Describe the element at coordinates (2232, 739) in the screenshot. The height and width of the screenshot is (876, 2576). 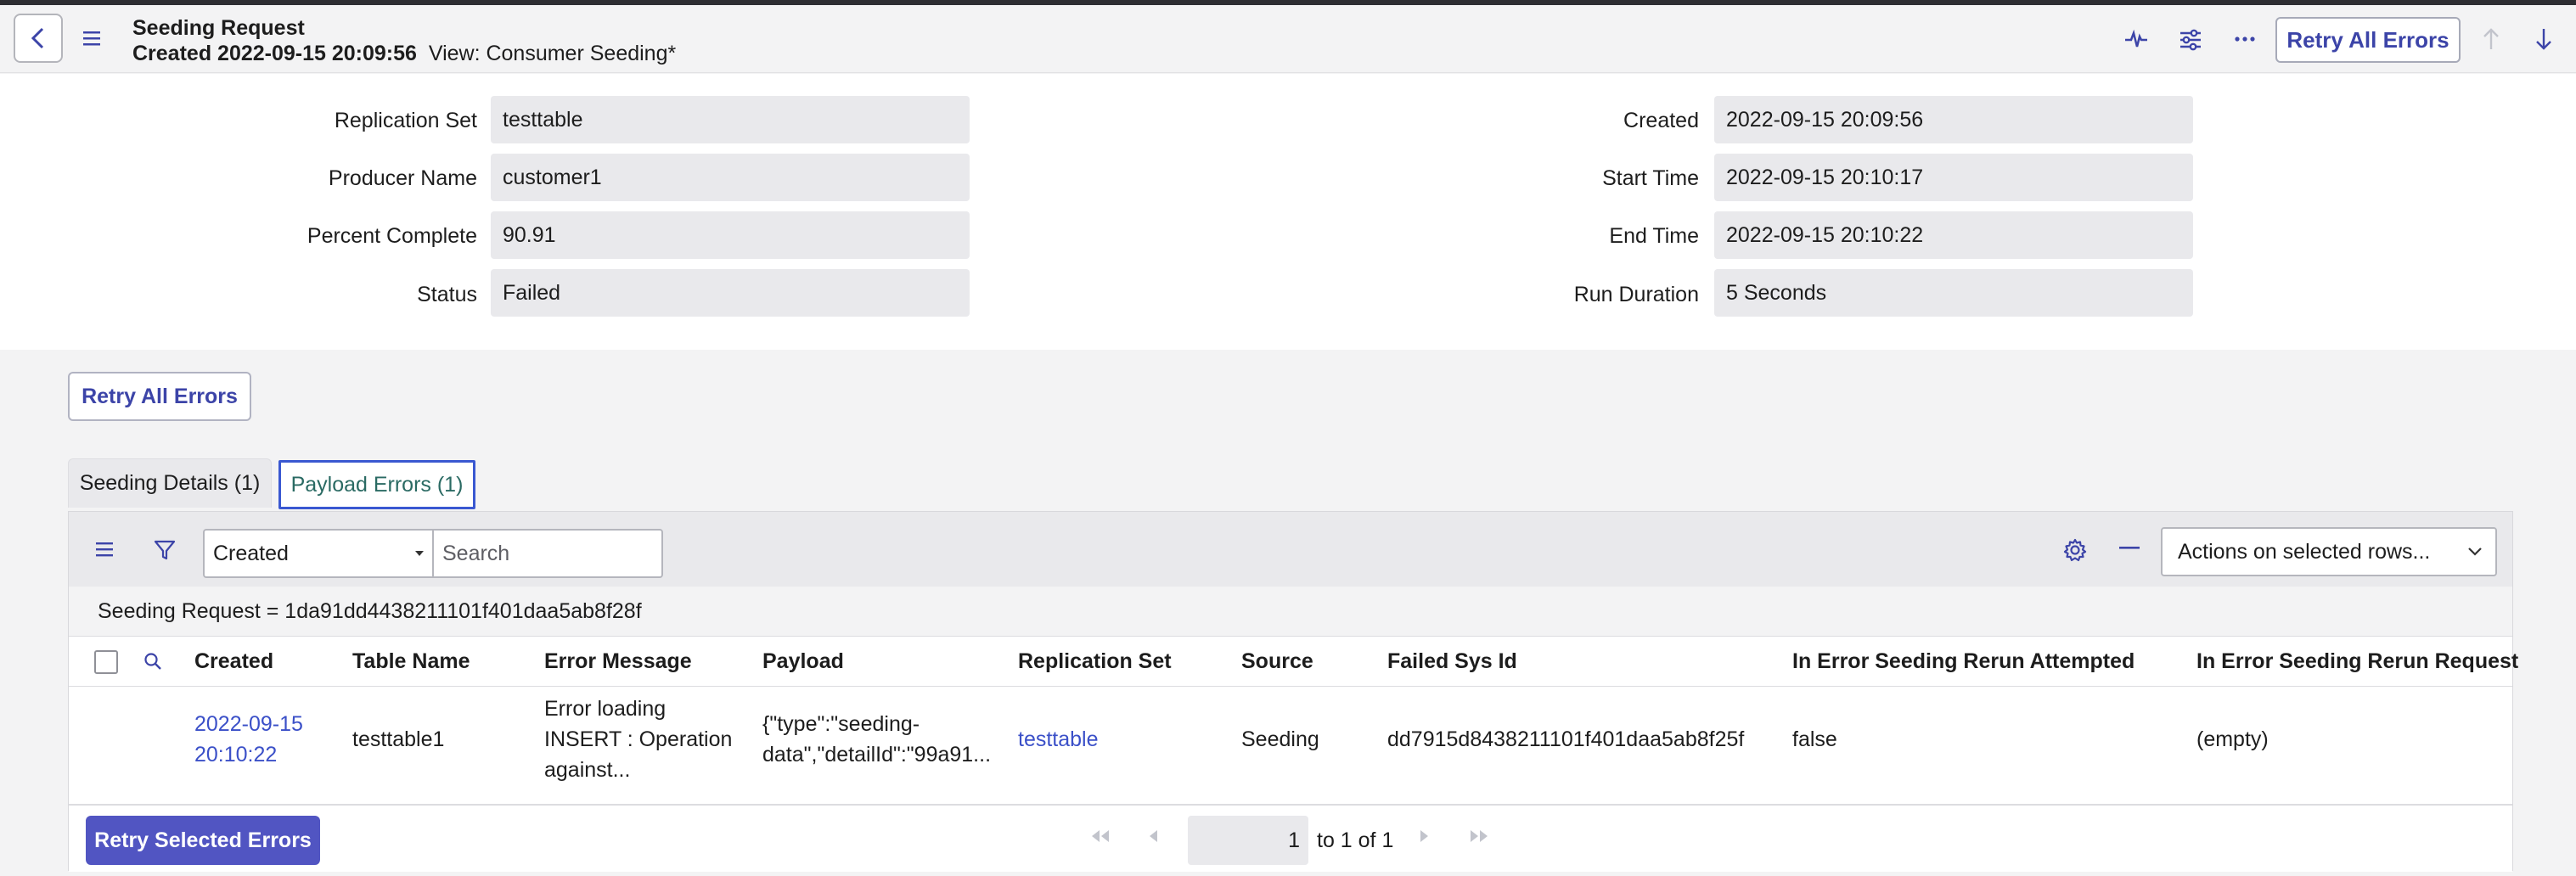
I see `row-rerun-request: (empty)` at that location.